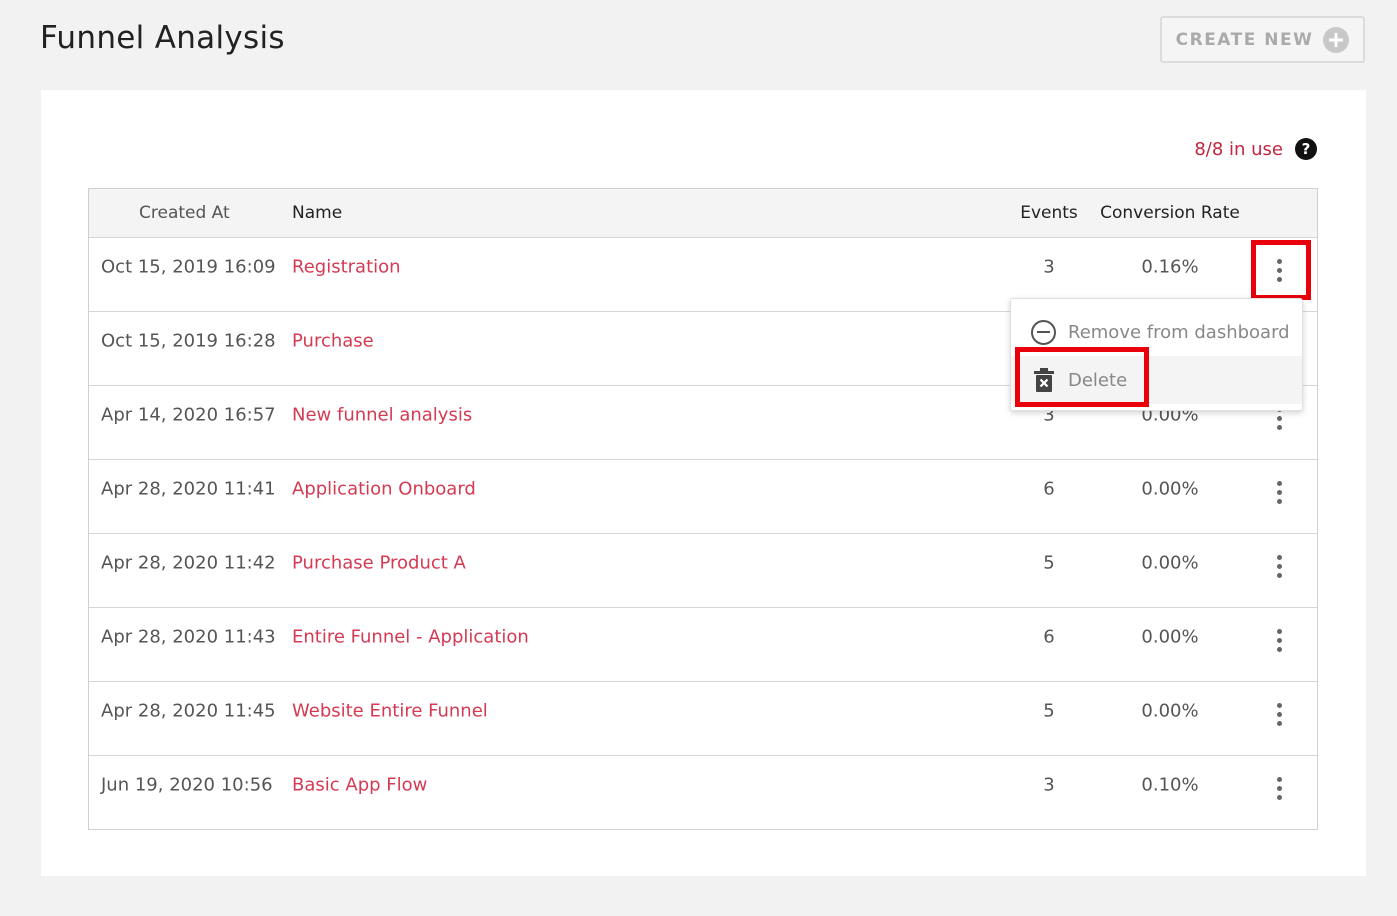  What do you see at coordinates (188, 563) in the screenshot?
I see `row-created-at: Apr 28, 2020 11:42` at bounding box center [188, 563].